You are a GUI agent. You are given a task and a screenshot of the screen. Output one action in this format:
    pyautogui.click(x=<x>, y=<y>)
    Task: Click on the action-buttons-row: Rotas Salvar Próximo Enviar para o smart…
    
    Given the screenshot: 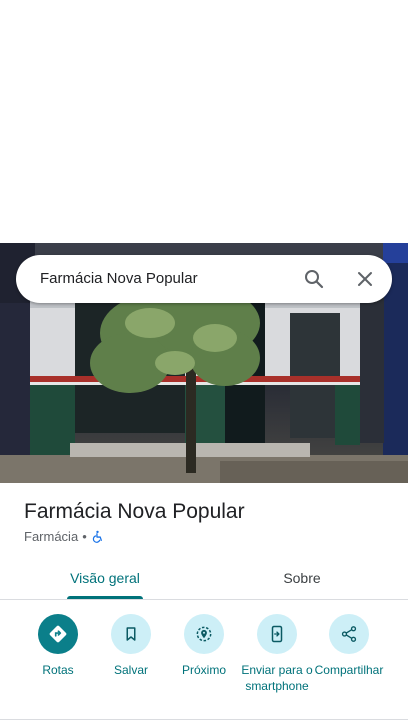 What is the action you would take?
    pyautogui.click(x=204, y=664)
    